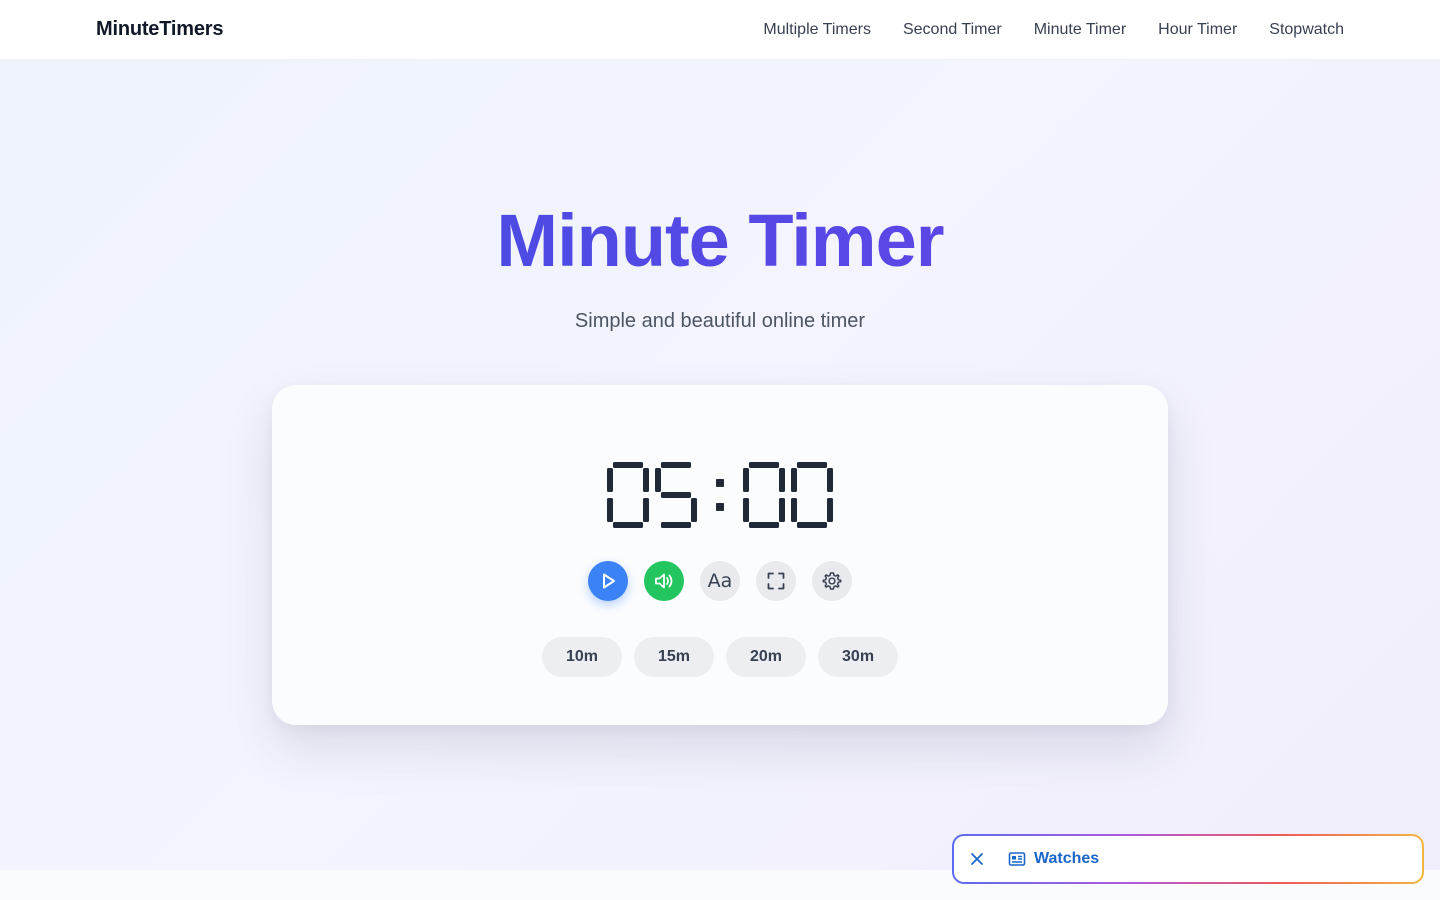 Image resolution: width=1440 pixels, height=900 pixels. I want to click on timer-display, so click(720, 495).